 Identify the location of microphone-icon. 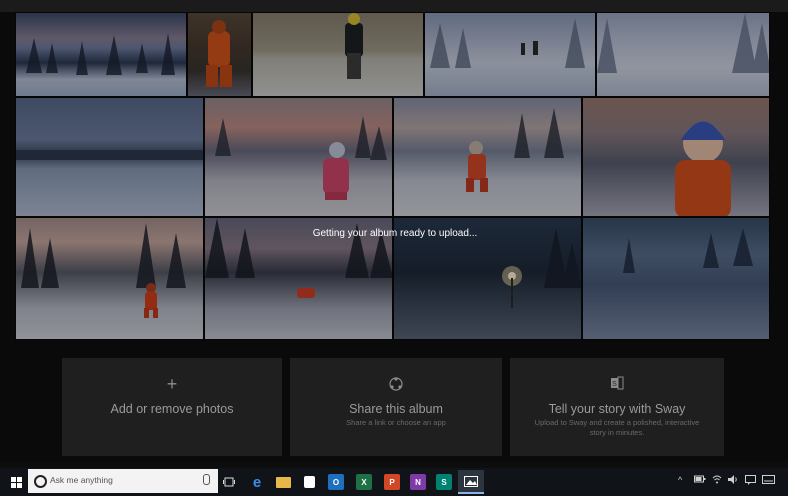
(206, 479).